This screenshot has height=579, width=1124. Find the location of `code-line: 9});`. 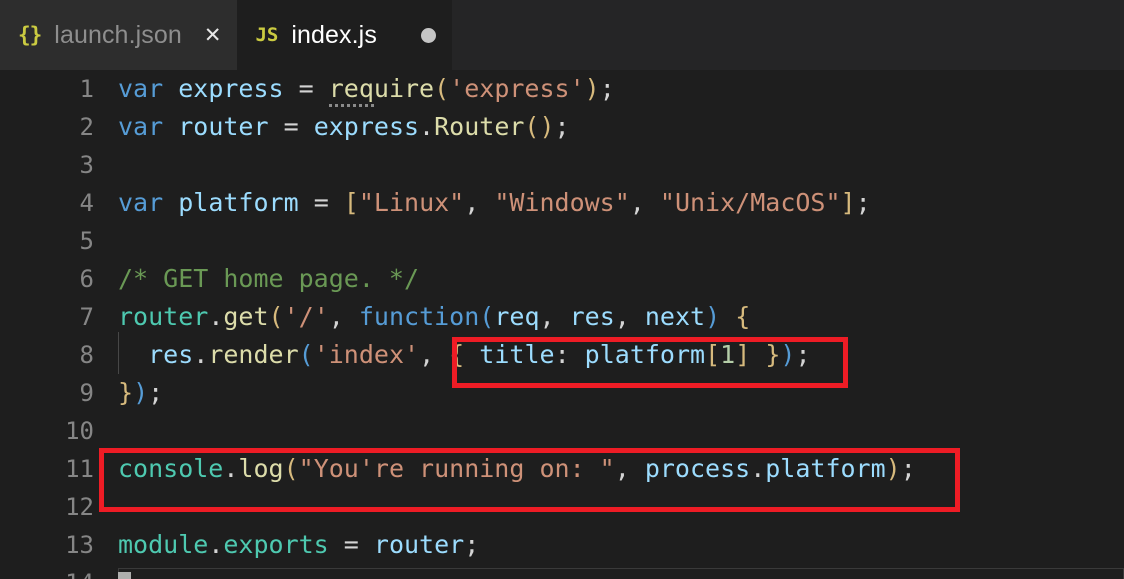

code-line: 9}); is located at coordinates (562, 393).